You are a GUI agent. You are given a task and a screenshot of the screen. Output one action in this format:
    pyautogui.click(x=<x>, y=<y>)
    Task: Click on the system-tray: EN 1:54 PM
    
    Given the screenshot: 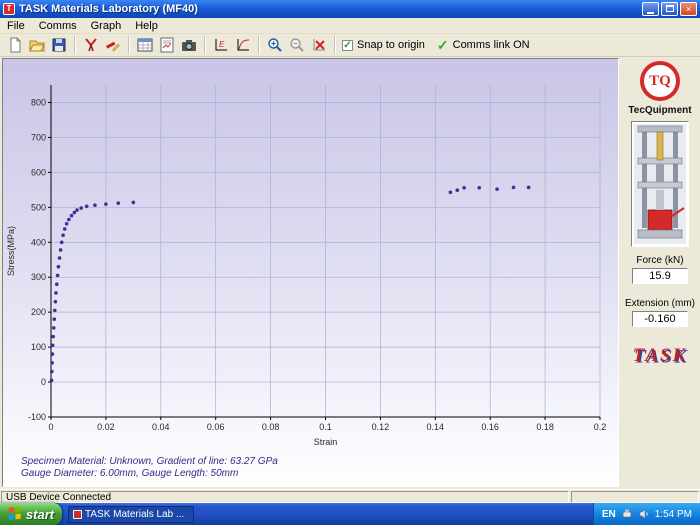 What is the action you would take?
    pyautogui.click(x=646, y=514)
    